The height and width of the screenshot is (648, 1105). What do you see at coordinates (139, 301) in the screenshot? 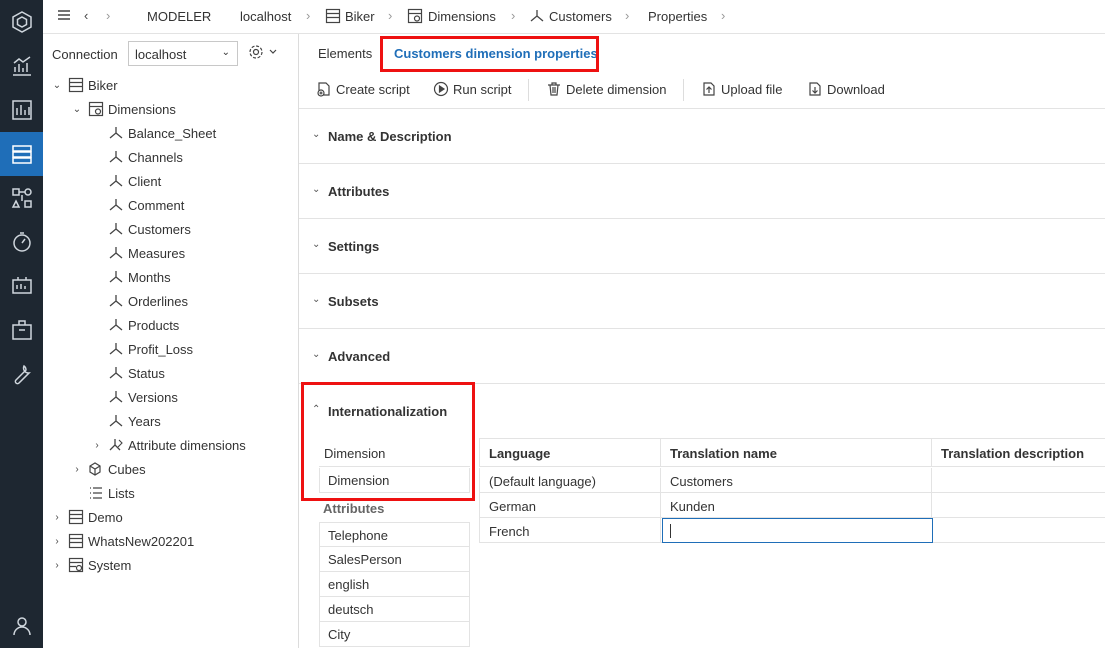
I see `tree-item-dimension: Orderlines` at bounding box center [139, 301].